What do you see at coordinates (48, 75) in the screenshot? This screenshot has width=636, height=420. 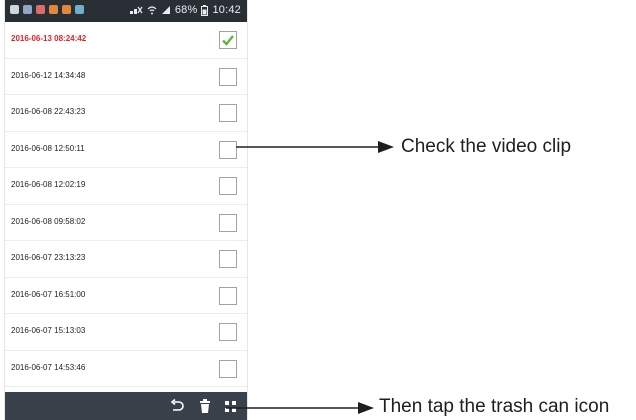 I see `clip-timestamp: 2016-06-12 14:34:48` at bounding box center [48, 75].